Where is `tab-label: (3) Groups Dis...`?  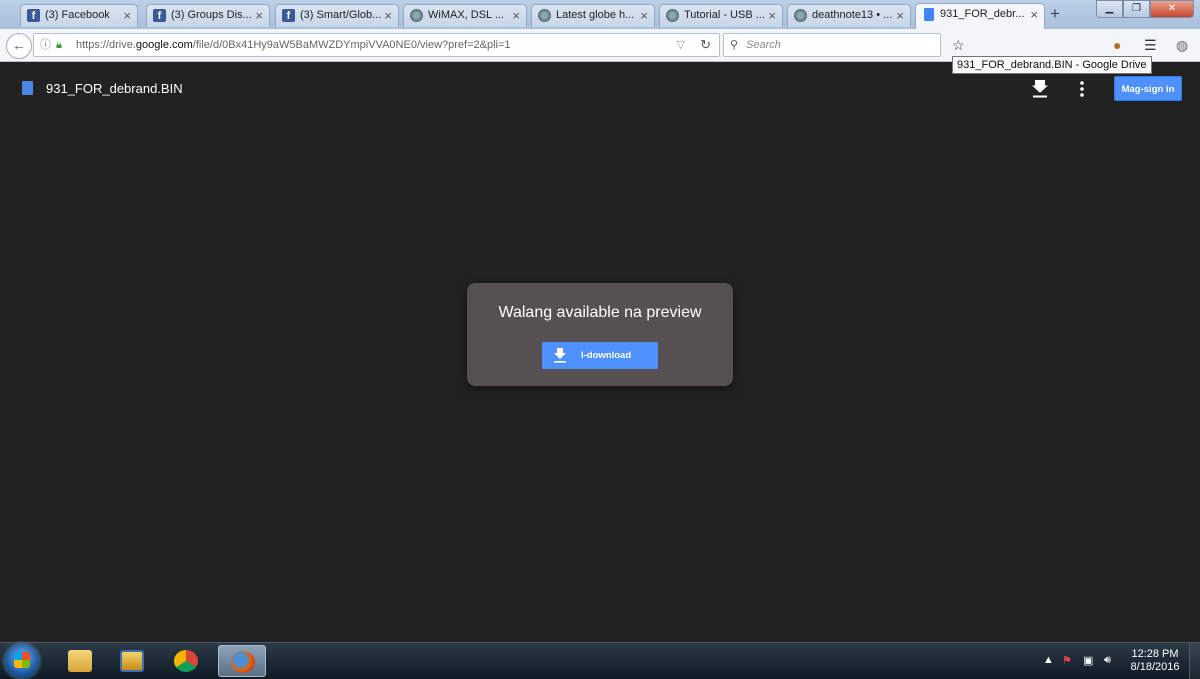
tab-label: (3) Groups Dis... is located at coordinates (211, 15).